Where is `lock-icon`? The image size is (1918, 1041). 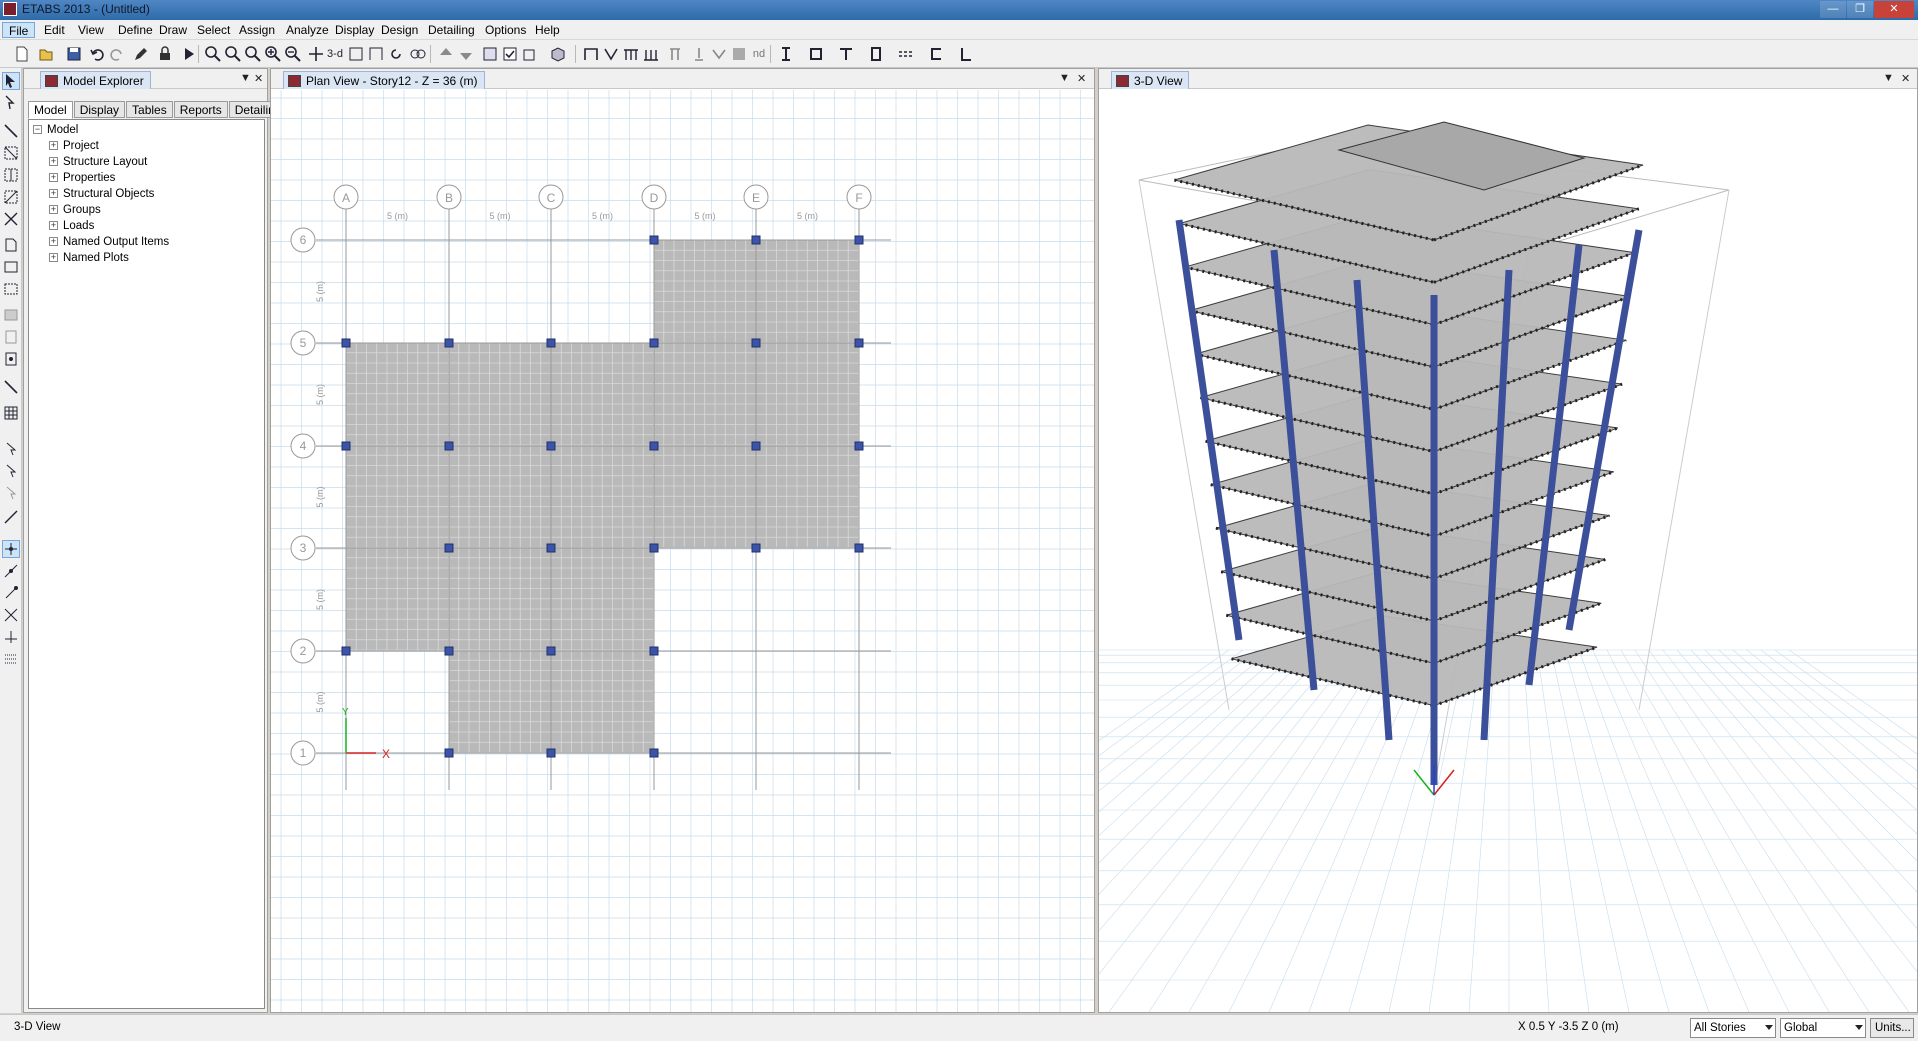
lock-icon is located at coordinates (165, 54).